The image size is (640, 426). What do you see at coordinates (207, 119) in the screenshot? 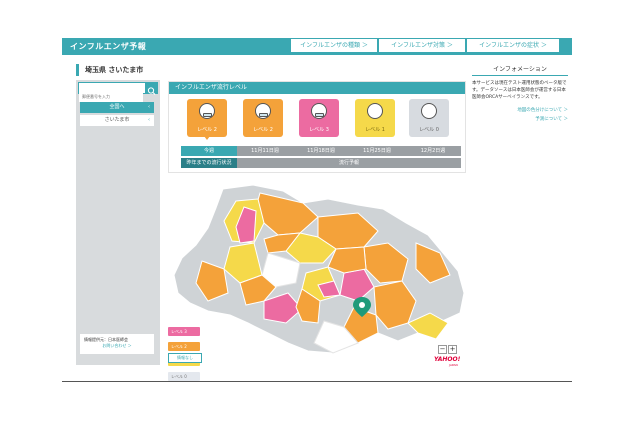
I see `level-card-current: レベル 2` at bounding box center [207, 119].